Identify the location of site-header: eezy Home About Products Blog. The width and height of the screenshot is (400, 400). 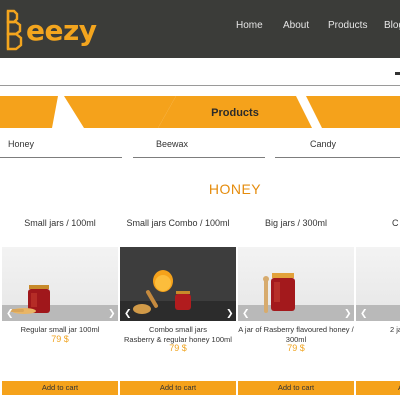
(200, 29).